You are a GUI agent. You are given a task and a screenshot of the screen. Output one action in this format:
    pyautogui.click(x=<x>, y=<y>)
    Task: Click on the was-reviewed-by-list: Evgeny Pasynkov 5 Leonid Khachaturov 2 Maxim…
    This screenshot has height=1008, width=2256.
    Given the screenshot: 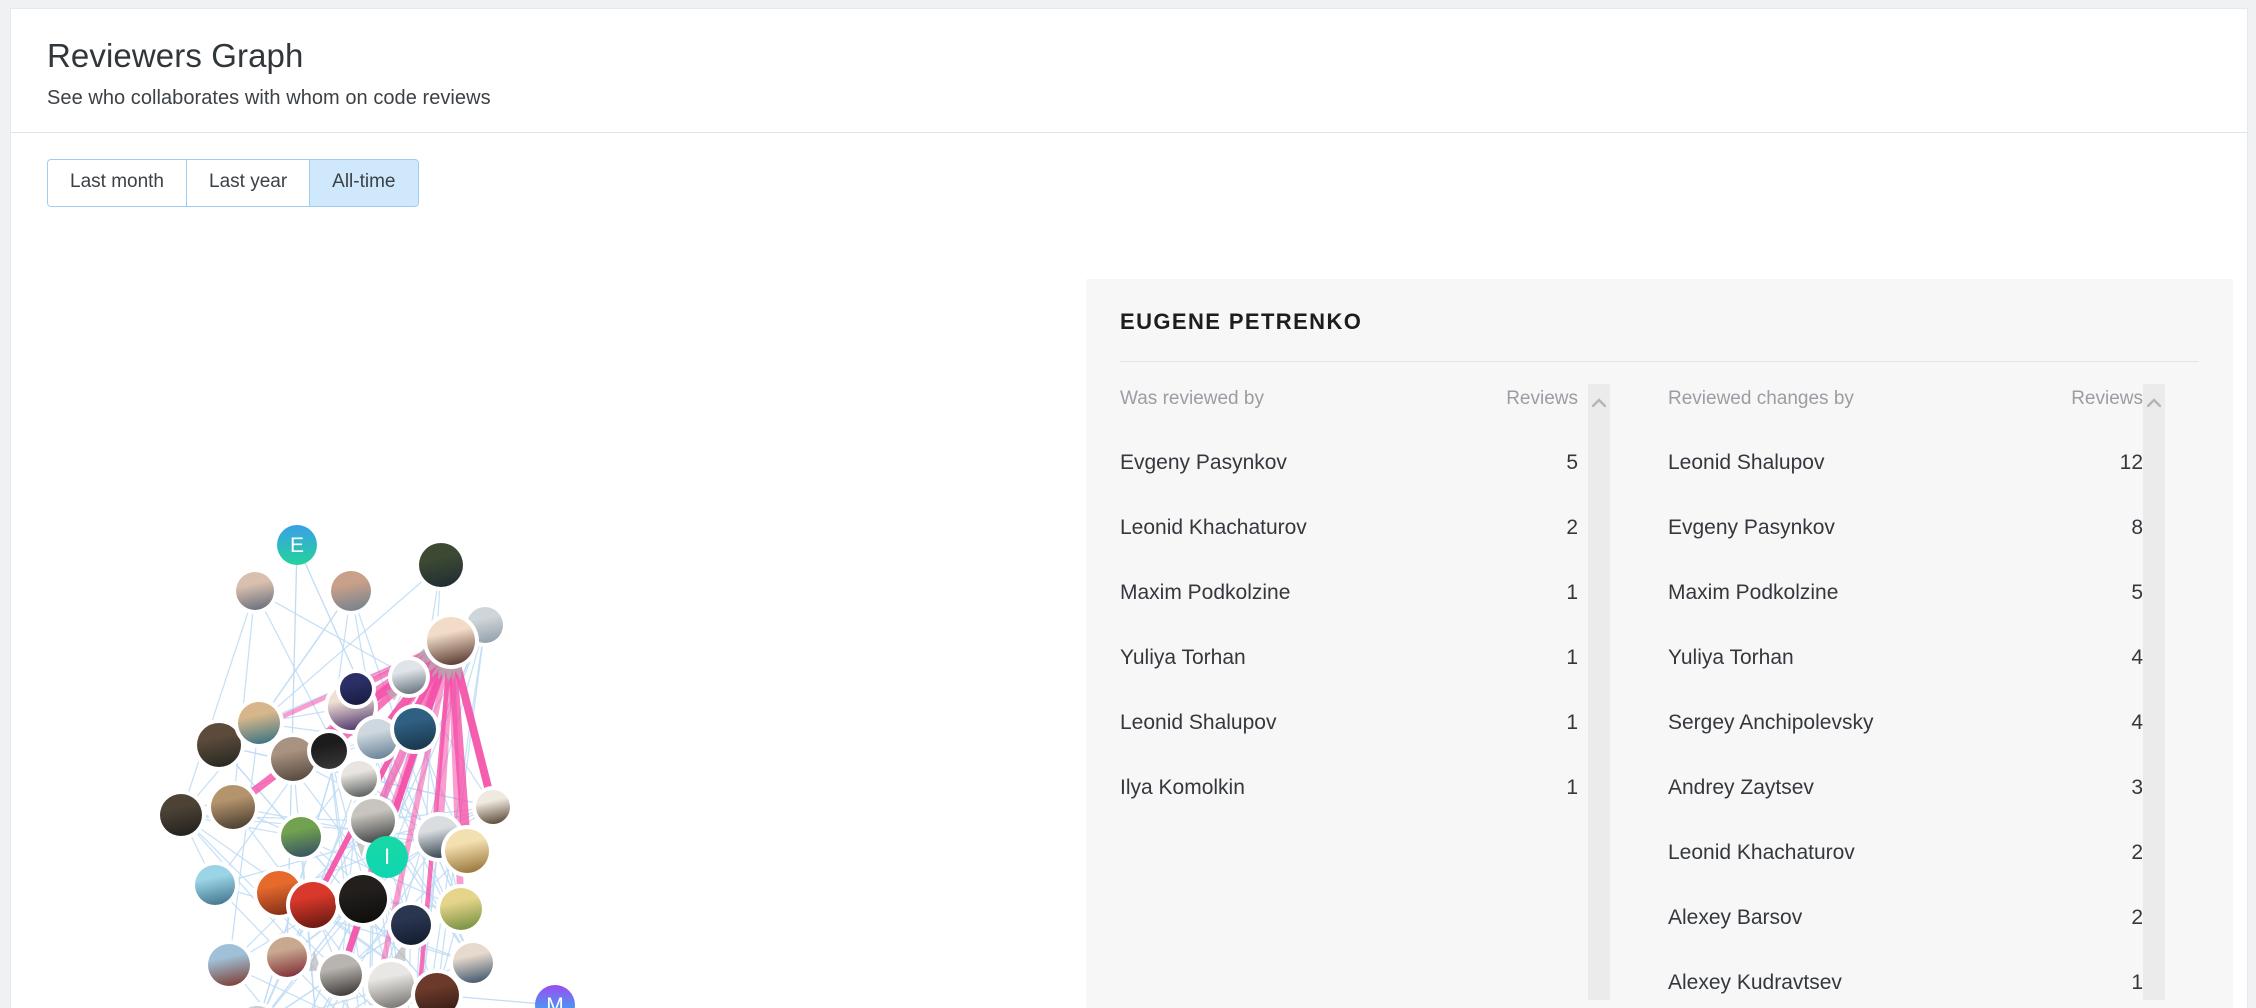 What is the action you would take?
    pyautogui.click(x=1377, y=605)
    